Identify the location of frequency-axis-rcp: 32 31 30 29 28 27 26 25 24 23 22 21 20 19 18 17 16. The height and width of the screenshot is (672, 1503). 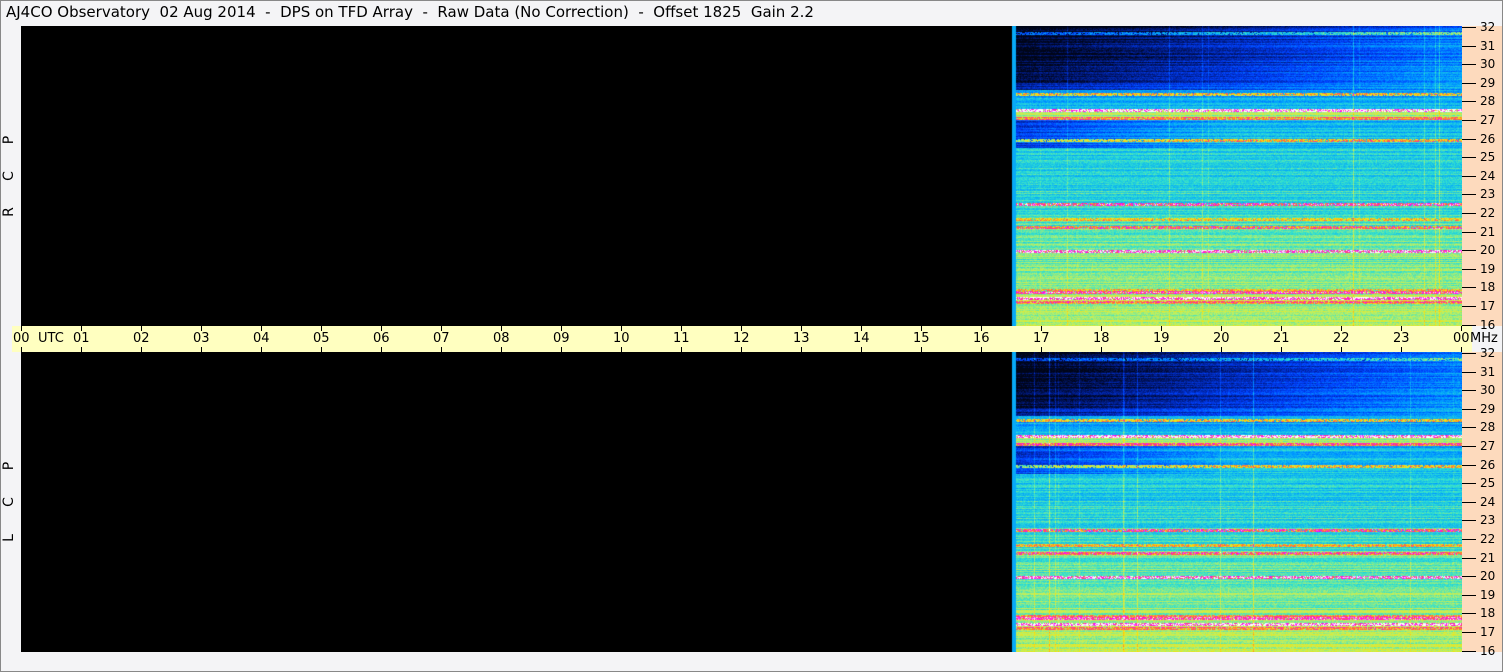
(1482, 176).